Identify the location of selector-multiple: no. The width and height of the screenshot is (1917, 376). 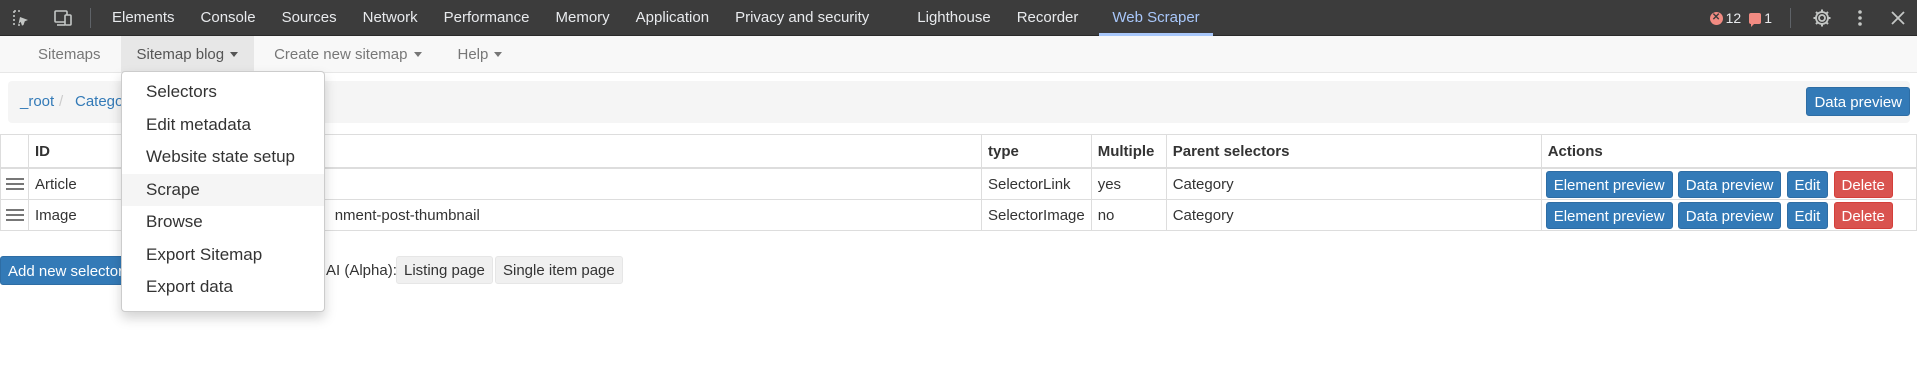
(1128, 215).